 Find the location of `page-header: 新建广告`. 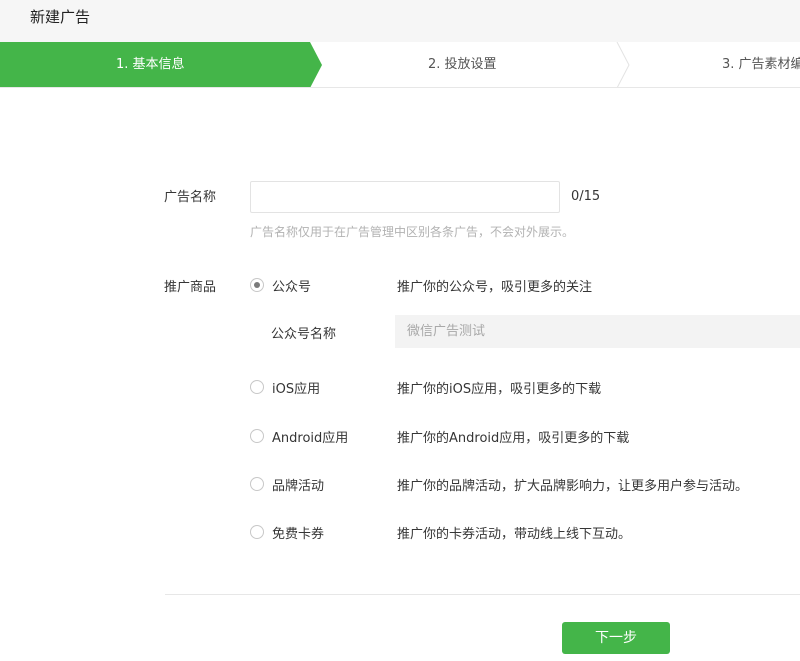

page-header: 新建广告 is located at coordinates (400, 21).